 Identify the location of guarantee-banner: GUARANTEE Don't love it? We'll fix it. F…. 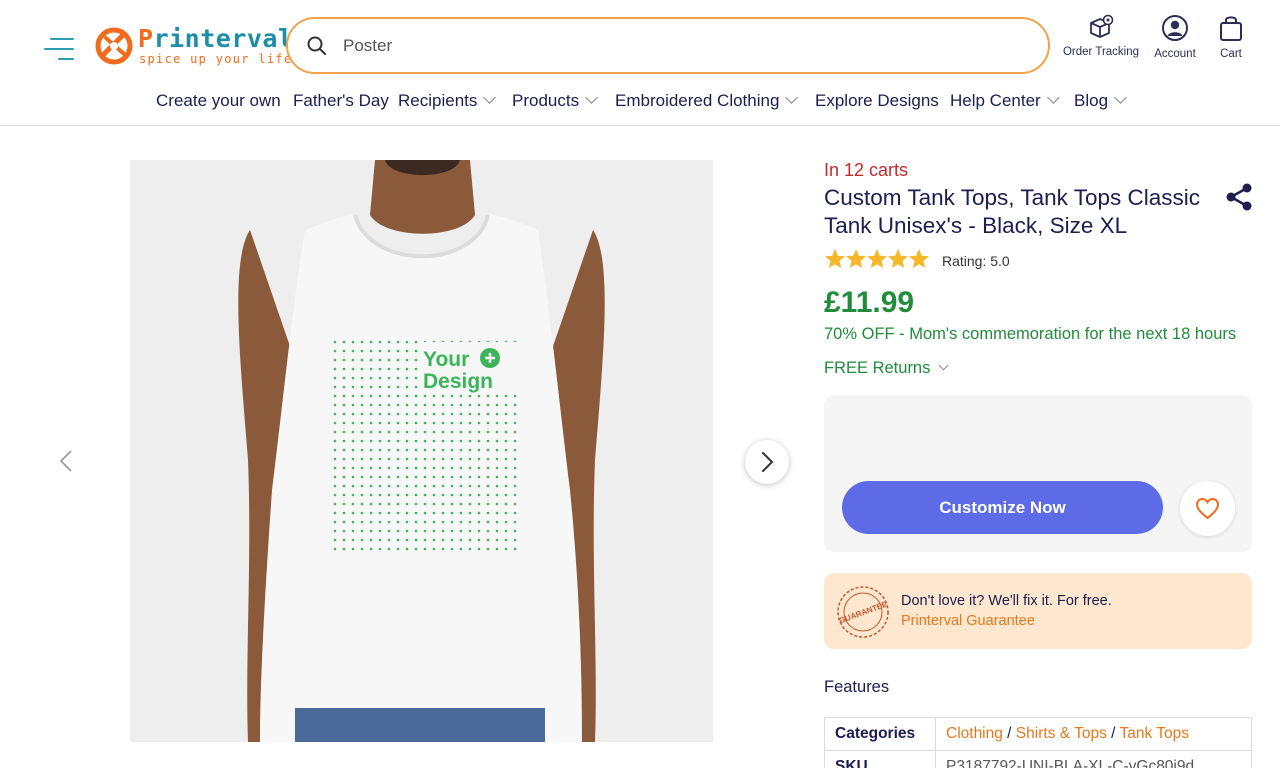
(1038, 611).